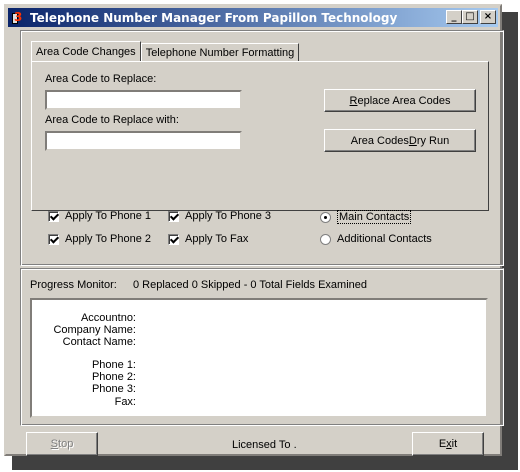 The image size is (520, 472). Describe the element at coordinates (143, 100) in the screenshot. I see `replace-area-code-input` at that location.